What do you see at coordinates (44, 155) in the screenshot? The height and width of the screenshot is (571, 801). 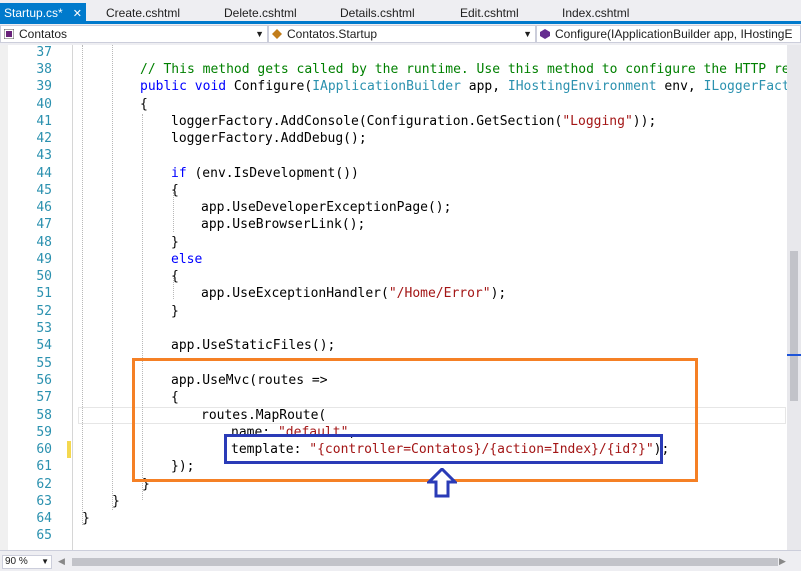 I see `line-number: 43` at bounding box center [44, 155].